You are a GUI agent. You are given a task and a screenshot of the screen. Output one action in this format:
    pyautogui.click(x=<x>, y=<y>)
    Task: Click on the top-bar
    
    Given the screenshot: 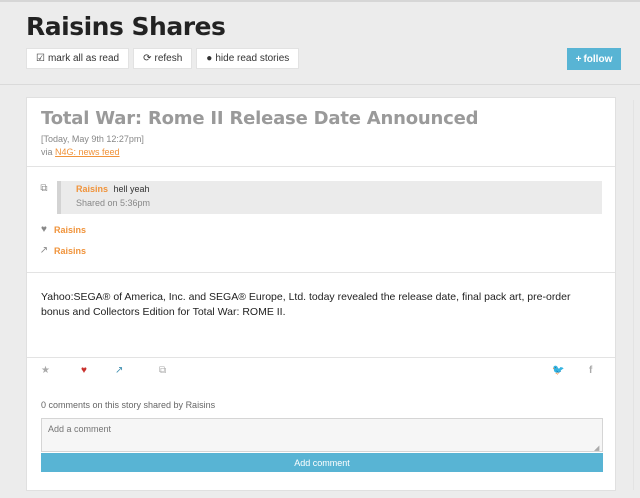 What is the action you would take?
    pyautogui.click(x=320, y=1)
    